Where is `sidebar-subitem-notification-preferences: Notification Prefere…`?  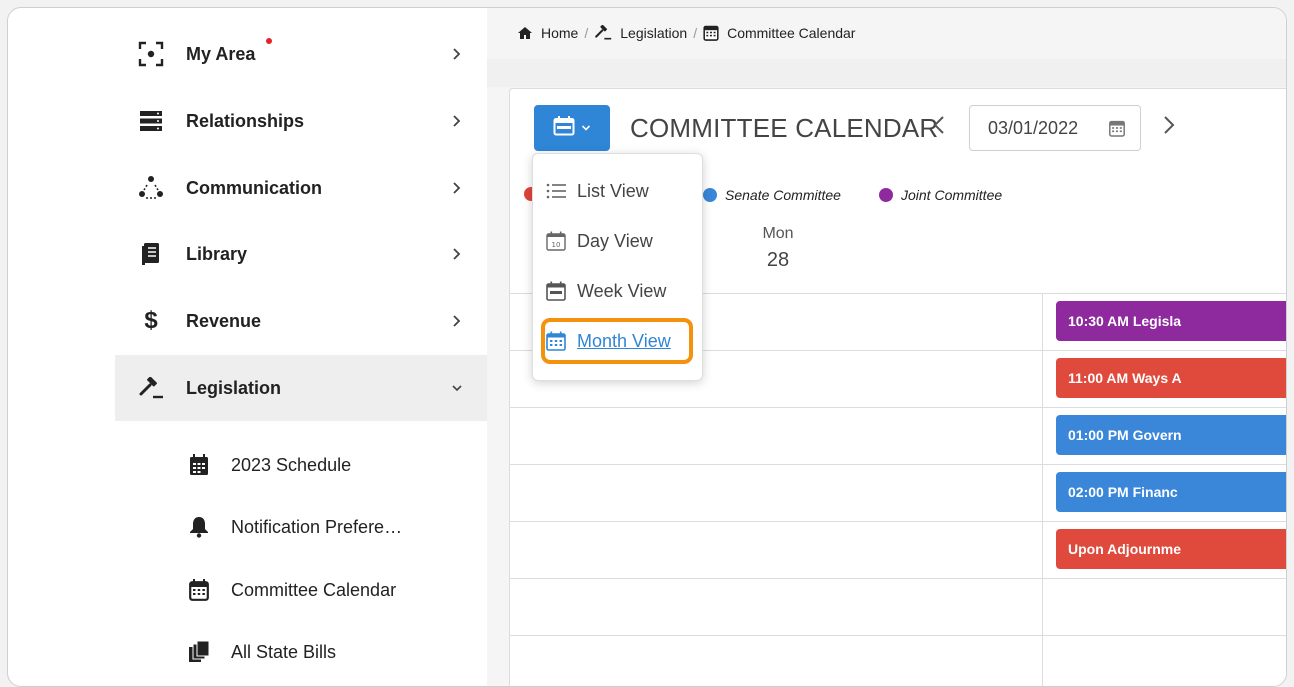
sidebar-subitem-notification-preferences: Notification Prefere… is located at coordinates (301, 527).